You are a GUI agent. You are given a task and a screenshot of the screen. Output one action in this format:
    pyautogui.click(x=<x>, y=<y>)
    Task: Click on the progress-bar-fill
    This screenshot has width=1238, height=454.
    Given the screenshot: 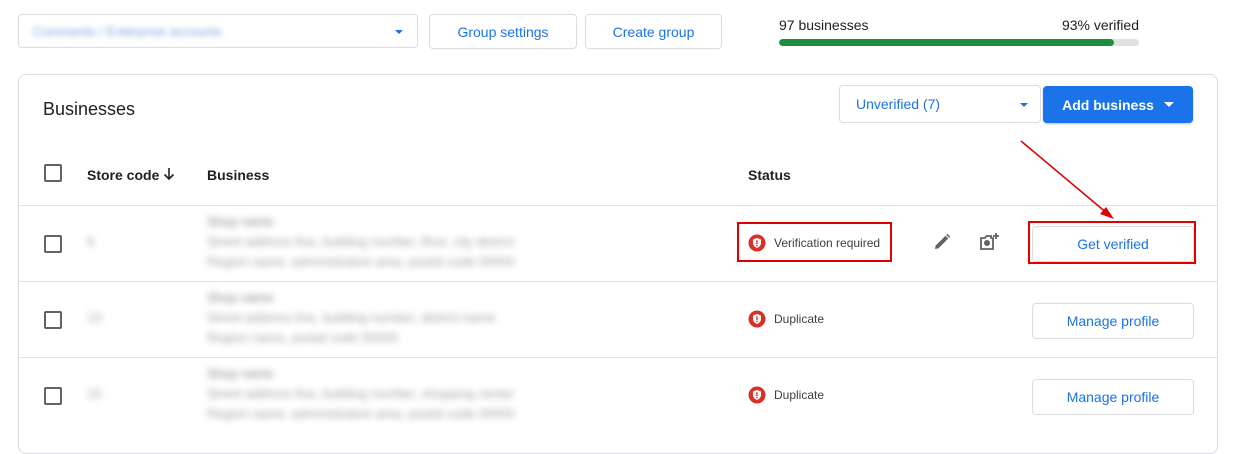 What is the action you would take?
    pyautogui.click(x=946, y=42)
    